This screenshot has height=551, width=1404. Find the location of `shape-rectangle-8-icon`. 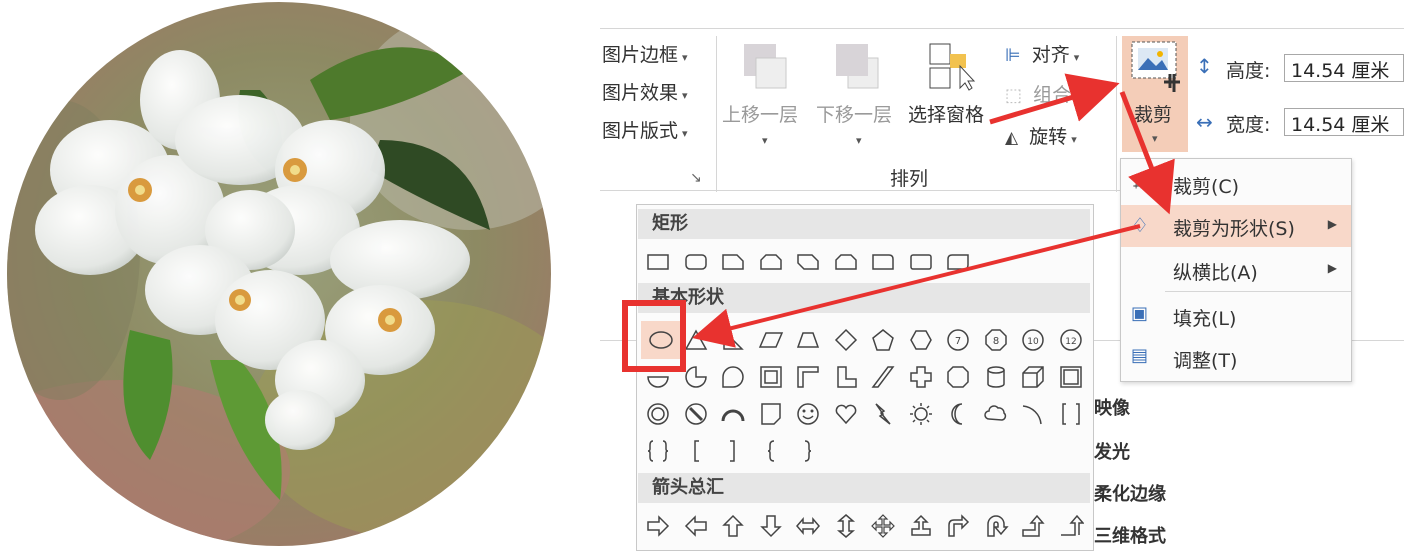

shape-rectangle-8-icon is located at coordinates (958, 262).